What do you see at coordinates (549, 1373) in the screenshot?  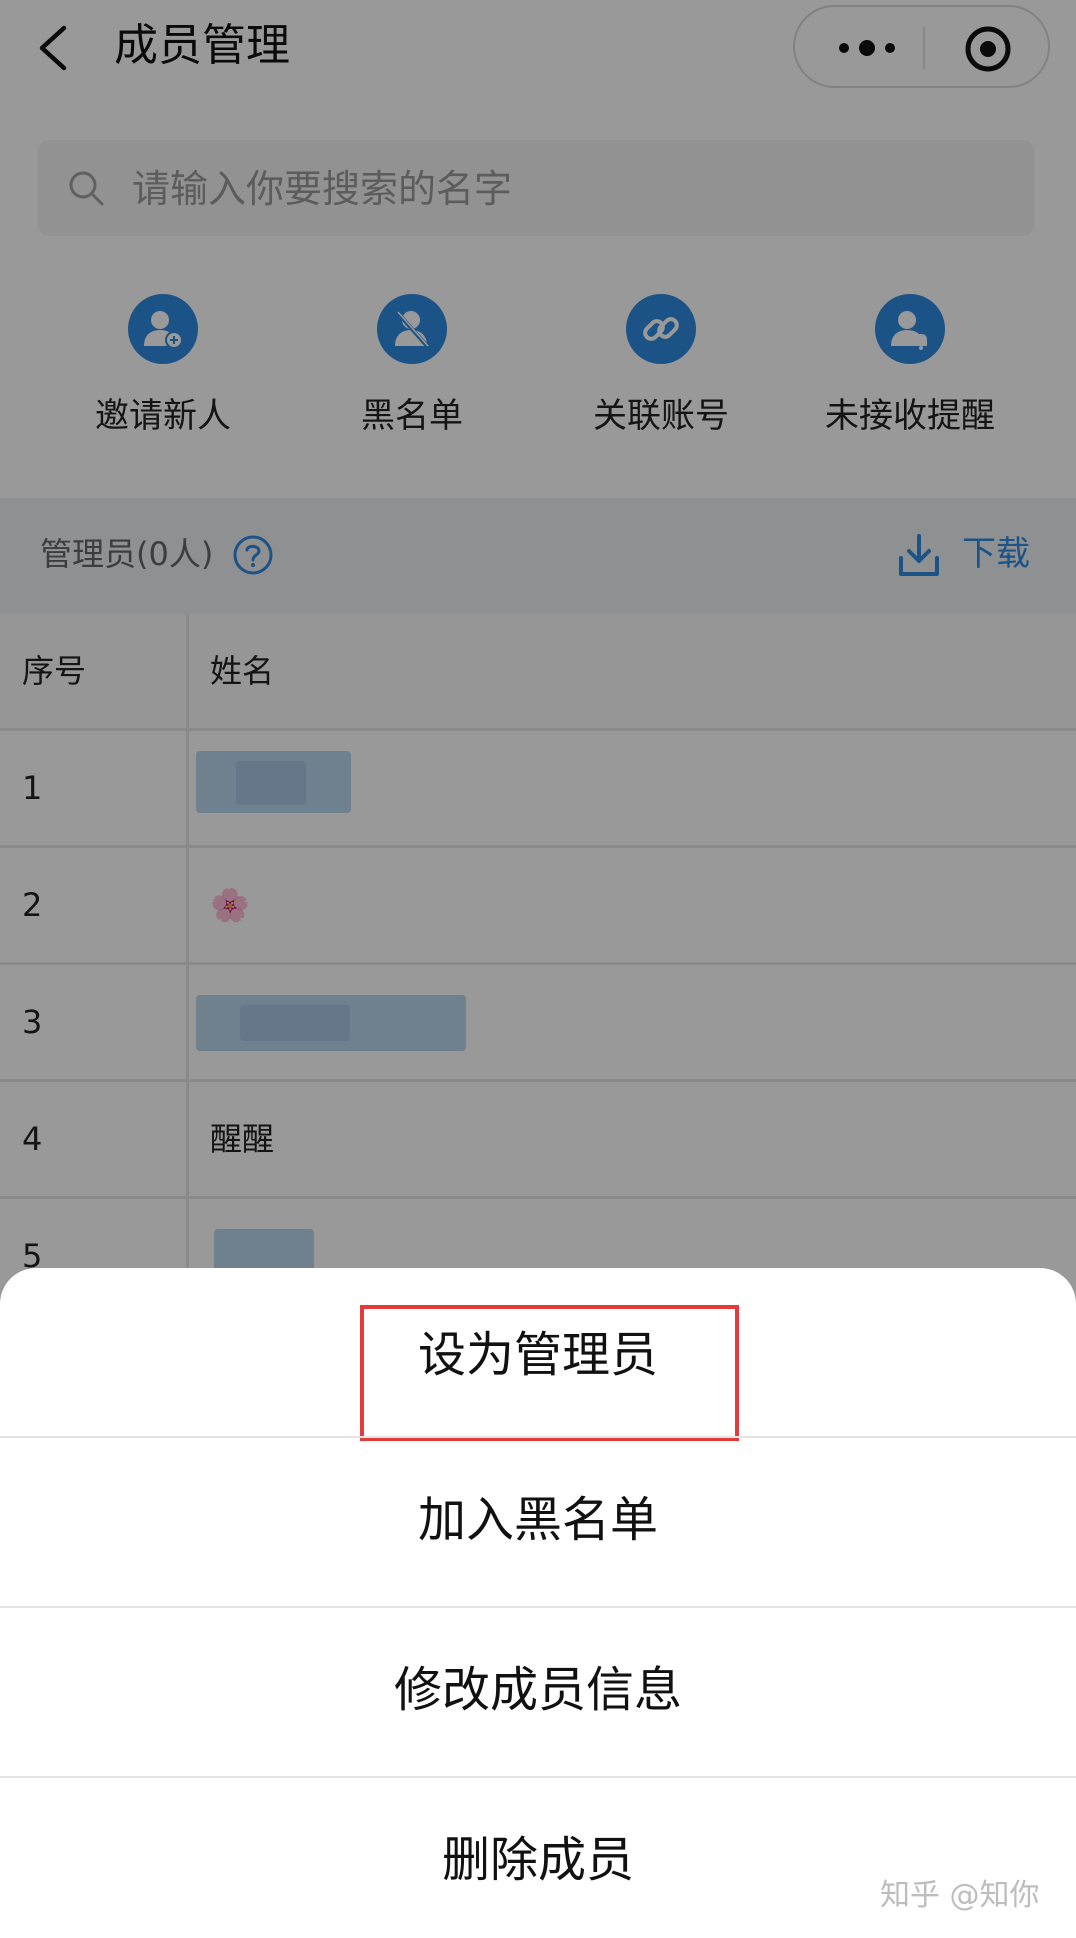 I see `highlight-annotation` at bounding box center [549, 1373].